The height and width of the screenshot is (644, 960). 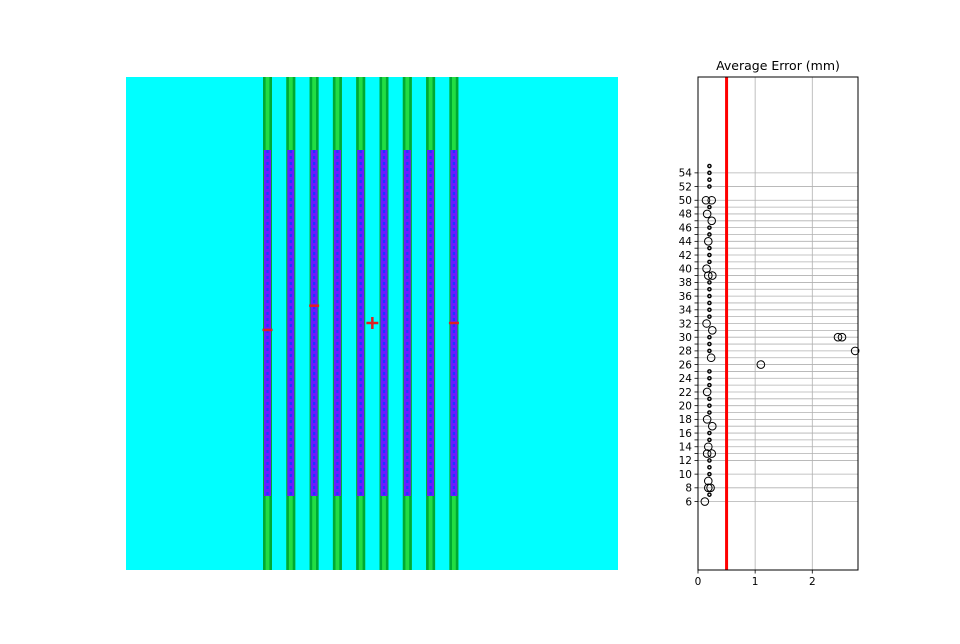 I want to click on y-tick-label: 20, so click(x=685, y=406).